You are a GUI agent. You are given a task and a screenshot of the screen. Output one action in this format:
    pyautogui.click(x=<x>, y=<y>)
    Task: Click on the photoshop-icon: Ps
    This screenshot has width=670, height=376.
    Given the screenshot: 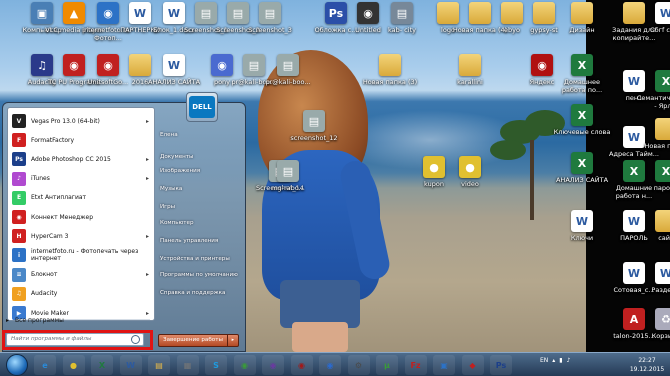 What is the action you would take?
    pyautogui.click(x=501, y=365)
    